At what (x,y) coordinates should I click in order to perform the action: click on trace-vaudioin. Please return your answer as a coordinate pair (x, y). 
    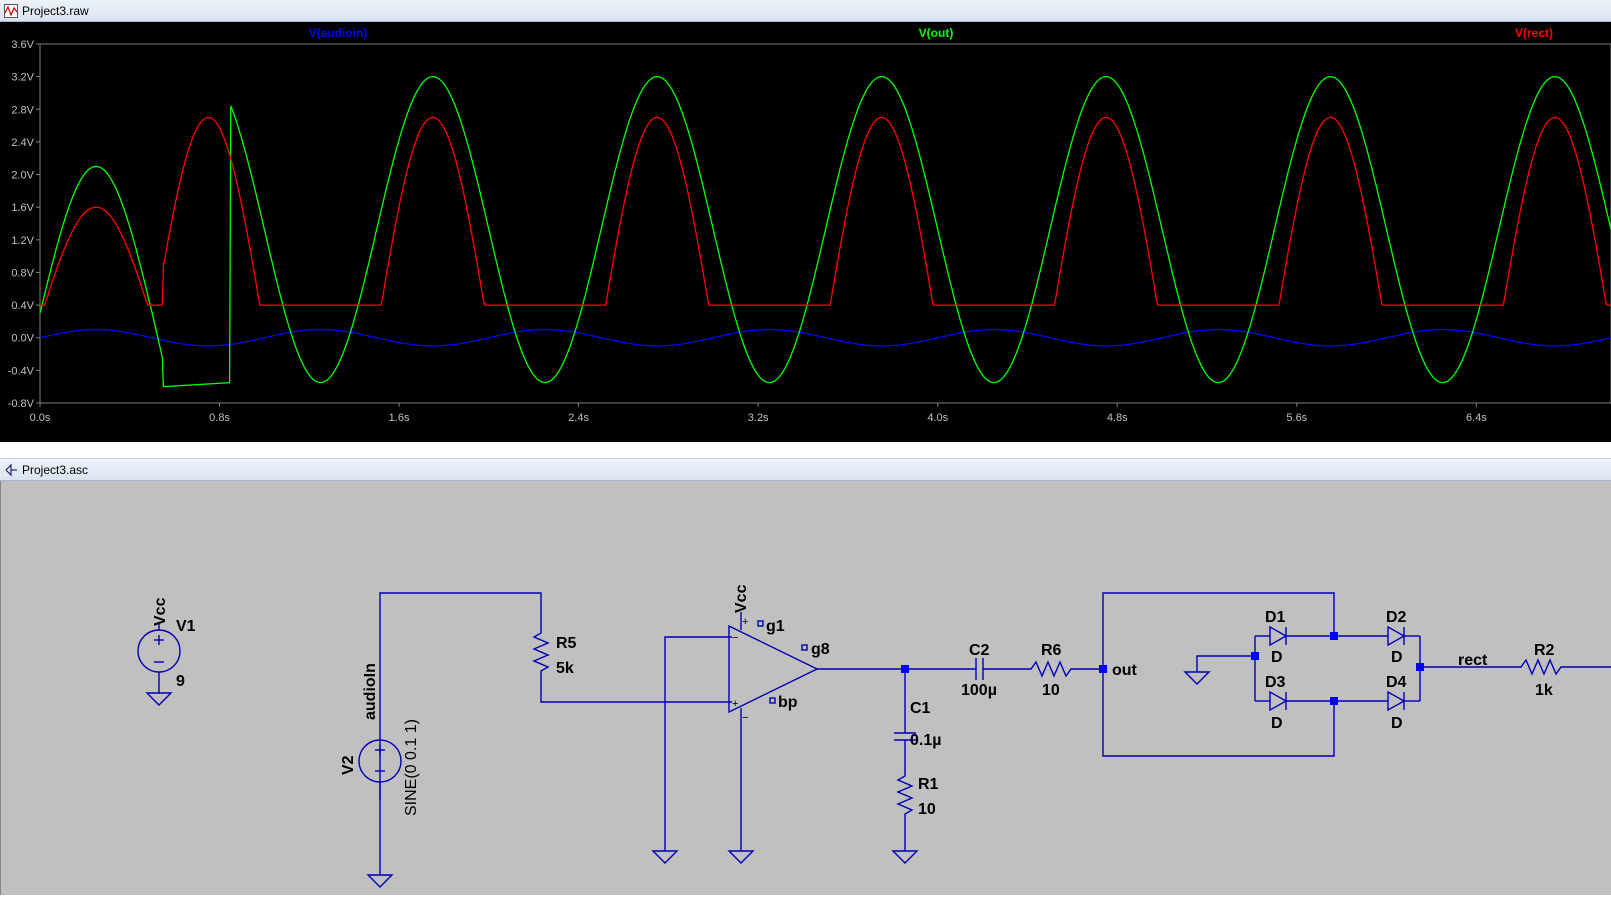
    Looking at the image, I should click on (825, 337).